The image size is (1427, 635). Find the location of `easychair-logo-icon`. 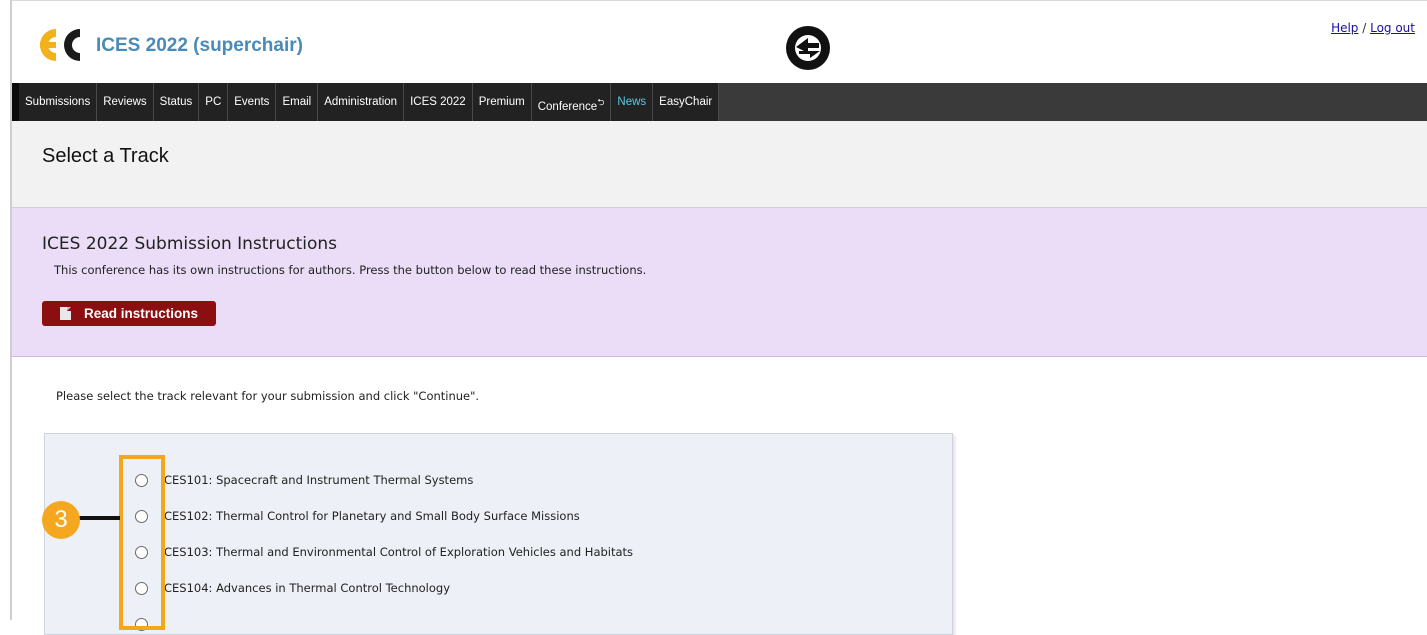

easychair-logo-icon is located at coordinates (60, 45).